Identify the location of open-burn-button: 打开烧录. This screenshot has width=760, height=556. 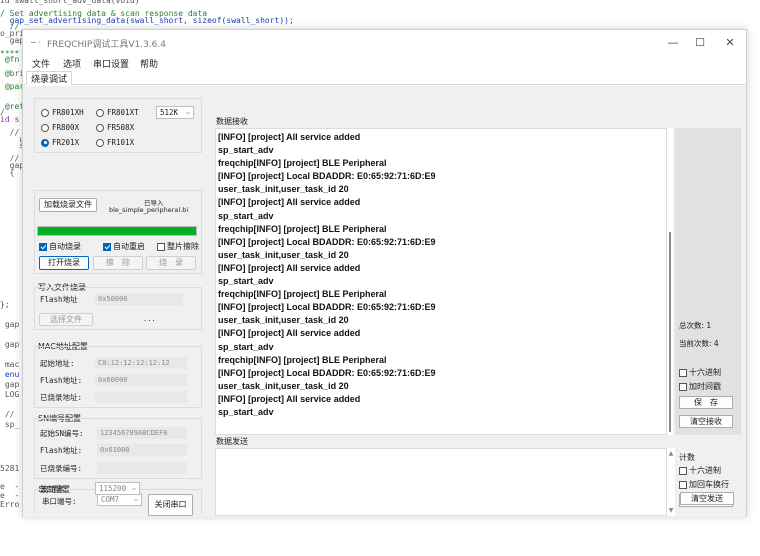
(64, 263).